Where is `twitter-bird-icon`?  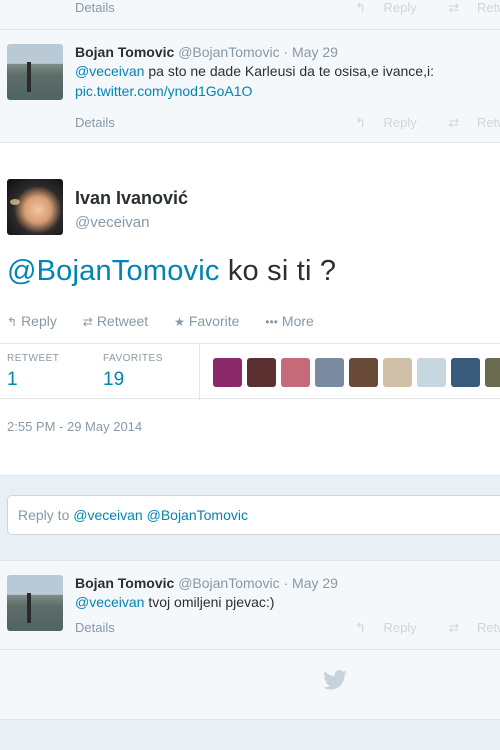 twitter-bird-icon is located at coordinates (335, 680).